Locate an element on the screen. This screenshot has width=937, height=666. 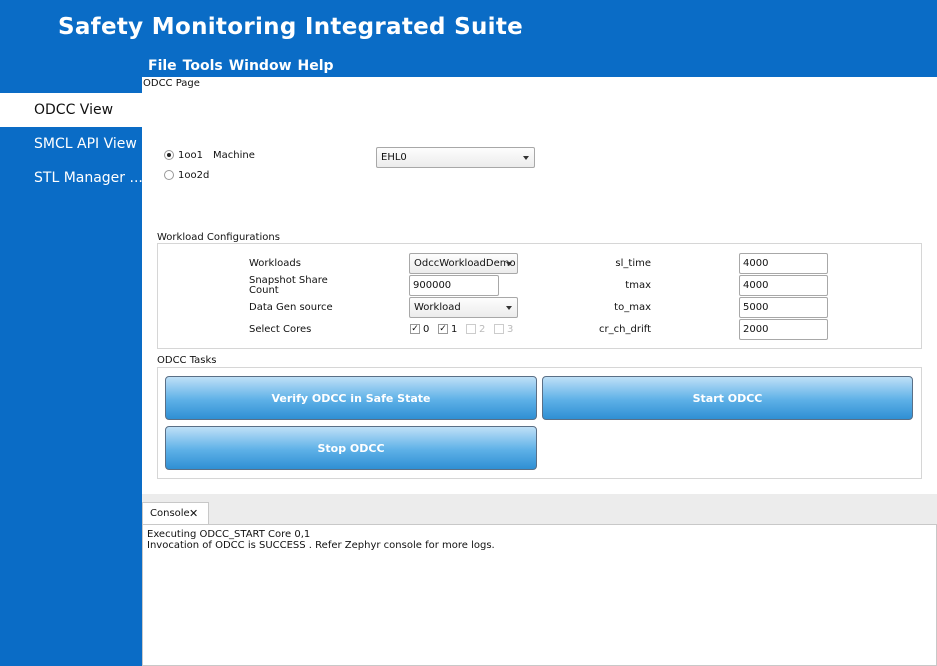
core-0-label: 0 is located at coordinates (426, 329).